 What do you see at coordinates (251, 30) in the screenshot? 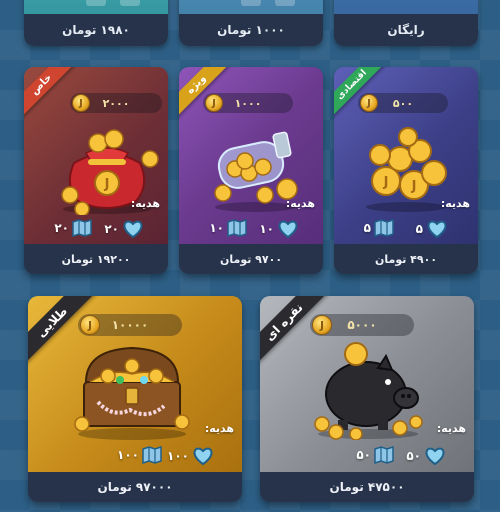
I see `price-bar: ۱۰۰۰ تومان` at bounding box center [251, 30].